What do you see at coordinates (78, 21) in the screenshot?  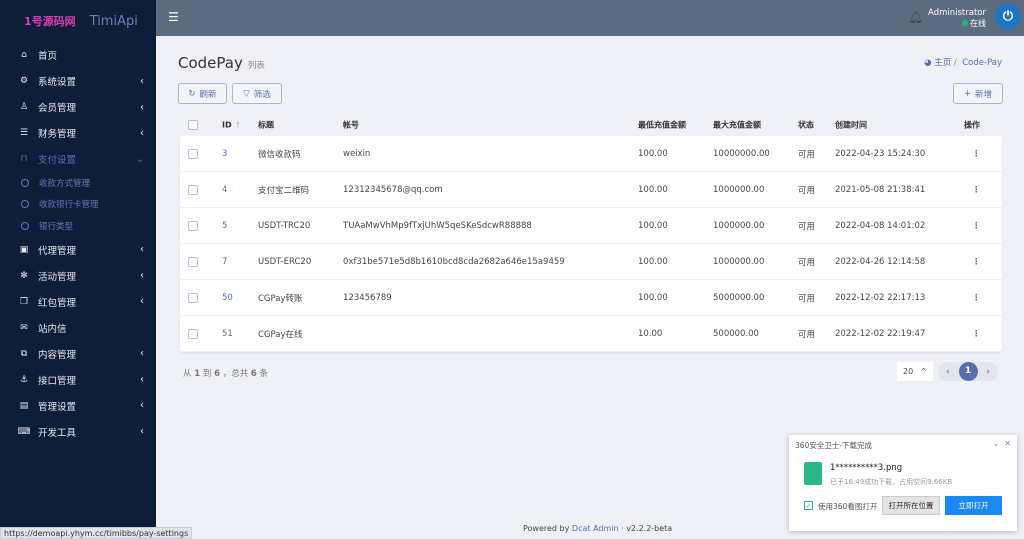 I see `logo: 1号源码网 TimiApi` at bounding box center [78, 21].